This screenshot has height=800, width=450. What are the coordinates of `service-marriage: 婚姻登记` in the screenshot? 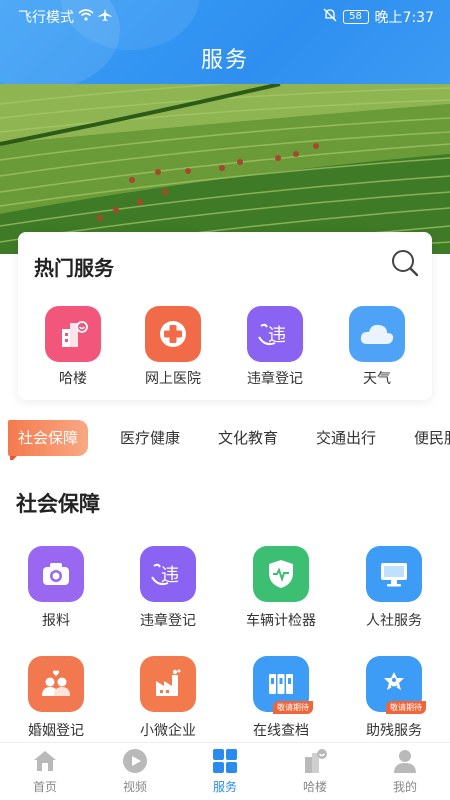 It's located at (56, 698).